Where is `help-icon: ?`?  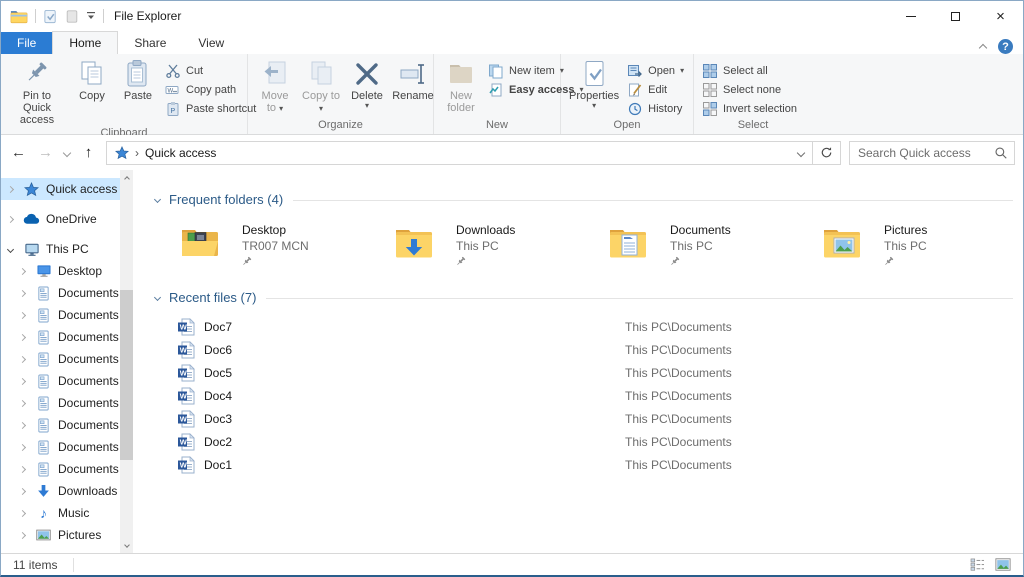
help-icon: ? is located at coordinates (1005, 46).